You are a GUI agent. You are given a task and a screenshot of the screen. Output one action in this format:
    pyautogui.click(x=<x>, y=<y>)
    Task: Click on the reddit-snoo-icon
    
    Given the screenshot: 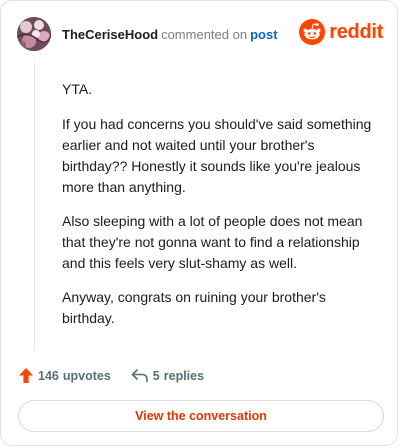 What is the action you would take?
    pyautogui.click(x=312, y=32)
    